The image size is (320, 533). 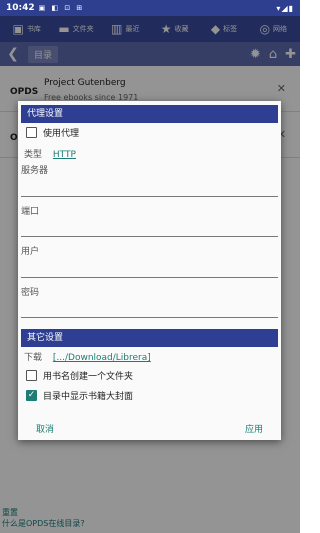 I want to click on download-path-link: [.../Download/Librera], so click(x=102, y=358).